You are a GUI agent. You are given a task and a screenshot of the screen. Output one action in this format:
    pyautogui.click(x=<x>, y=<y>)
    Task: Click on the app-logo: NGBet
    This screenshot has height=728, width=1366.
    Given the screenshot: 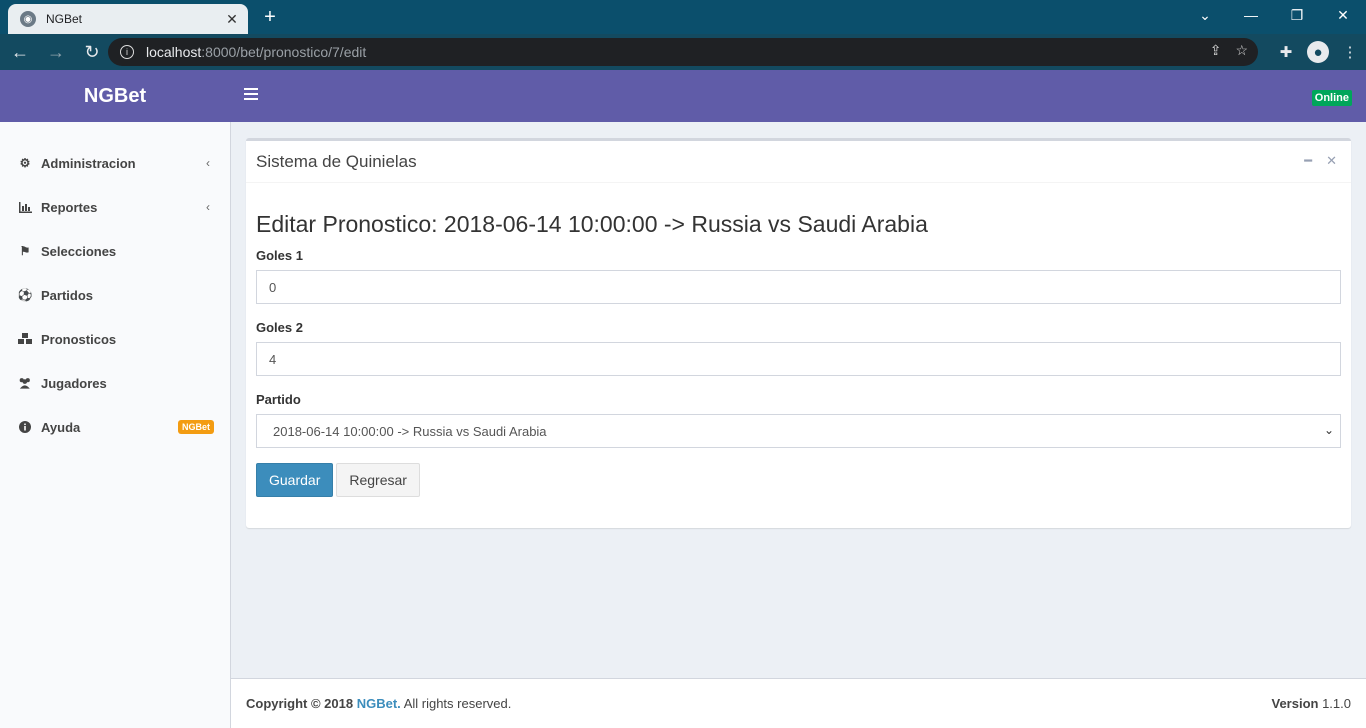 What is the action you would take?
    pyautogui.click(x=115, y=96)
    